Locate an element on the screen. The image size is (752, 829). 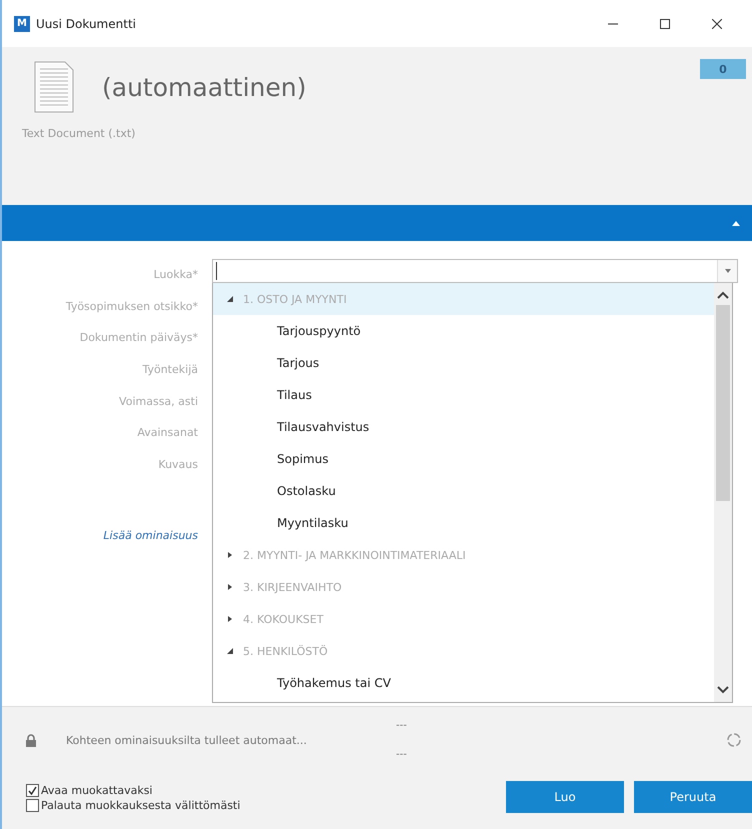
scrollbar is located at coordinates (723, 492).